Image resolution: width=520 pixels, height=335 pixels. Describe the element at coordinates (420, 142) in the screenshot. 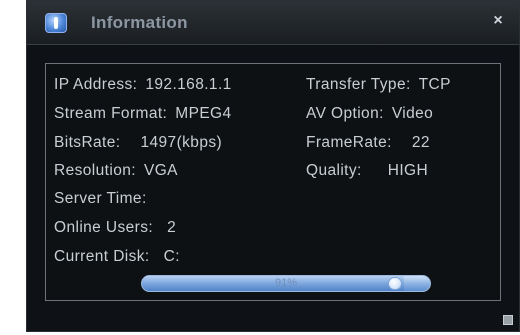

I see `framerate-value: 22` at that location.